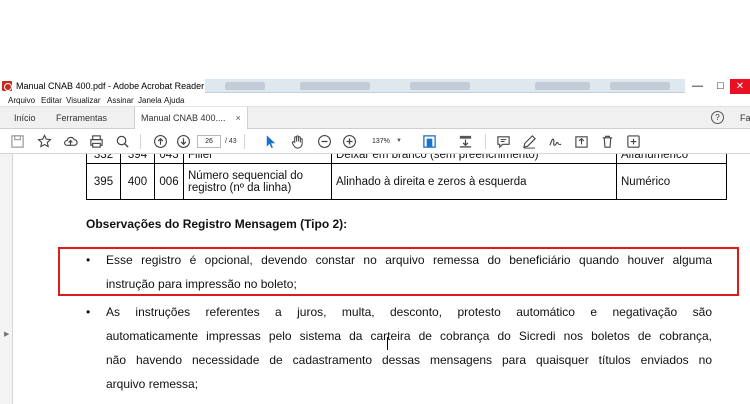  Describe the element at coordinates (720, 87) in the screenshot. I see `maximize-button: □` at that location.